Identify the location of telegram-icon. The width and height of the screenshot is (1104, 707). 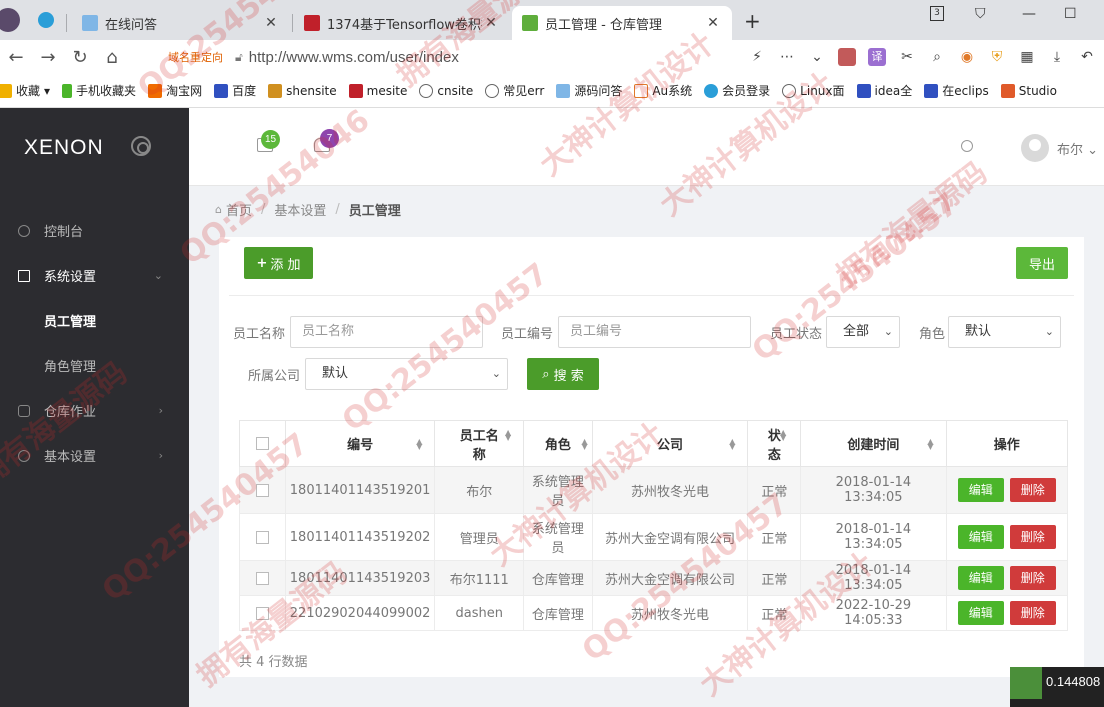
(46, 20).